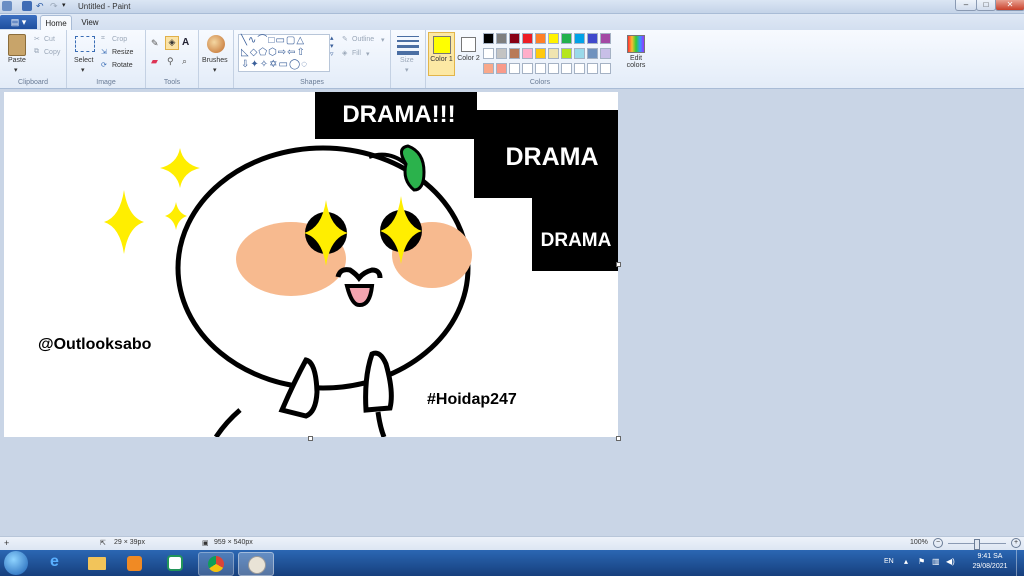 This screenshot has width=1024, height=576. I want to click on shapes-gallery: ╲∿⌒□▭▢△ ◺◇⬠⬡⇨⇦⇧ ⇩✦✧✡▭◯◌, so click(284, 53).